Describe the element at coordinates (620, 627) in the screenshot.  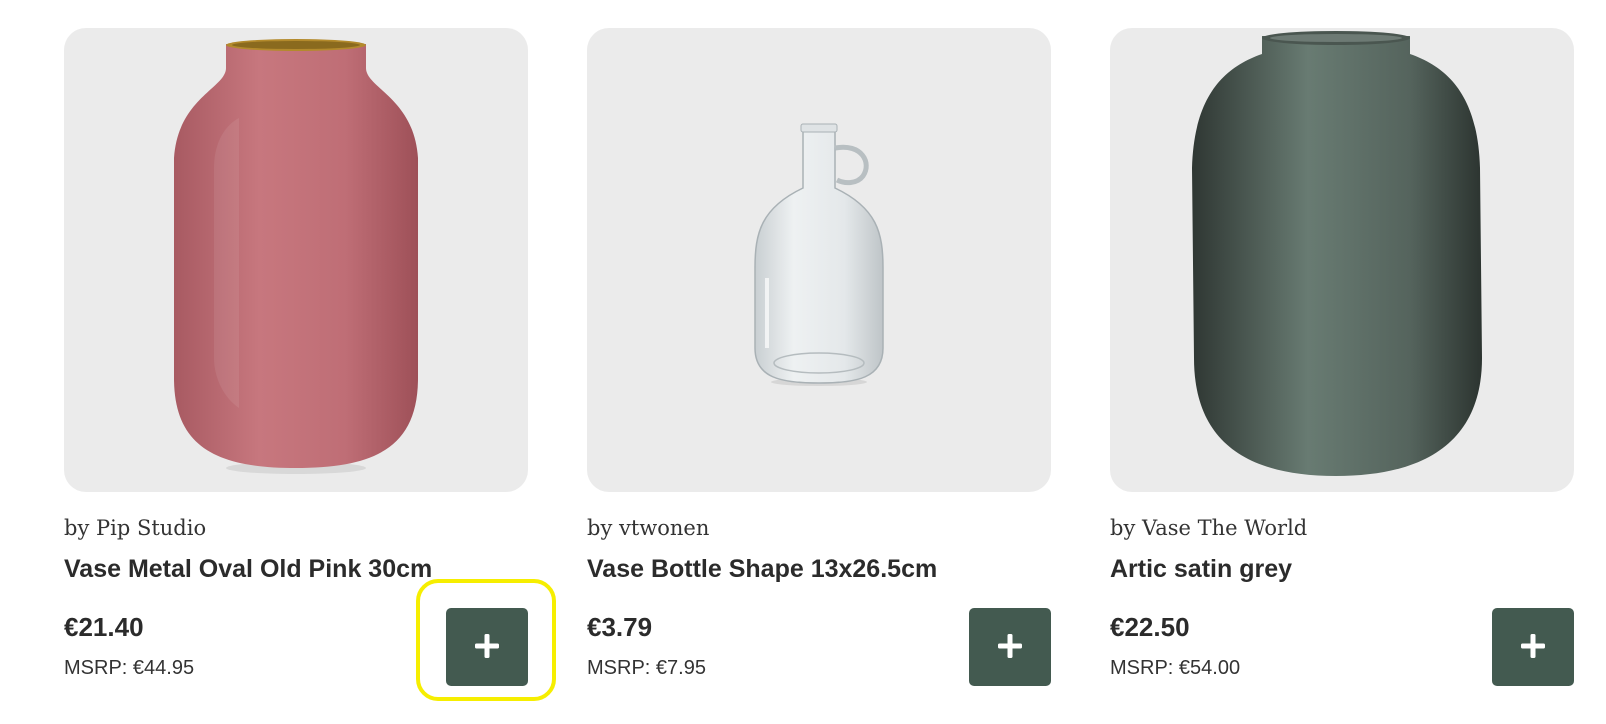
I see `product-price: €3.79` at that location.